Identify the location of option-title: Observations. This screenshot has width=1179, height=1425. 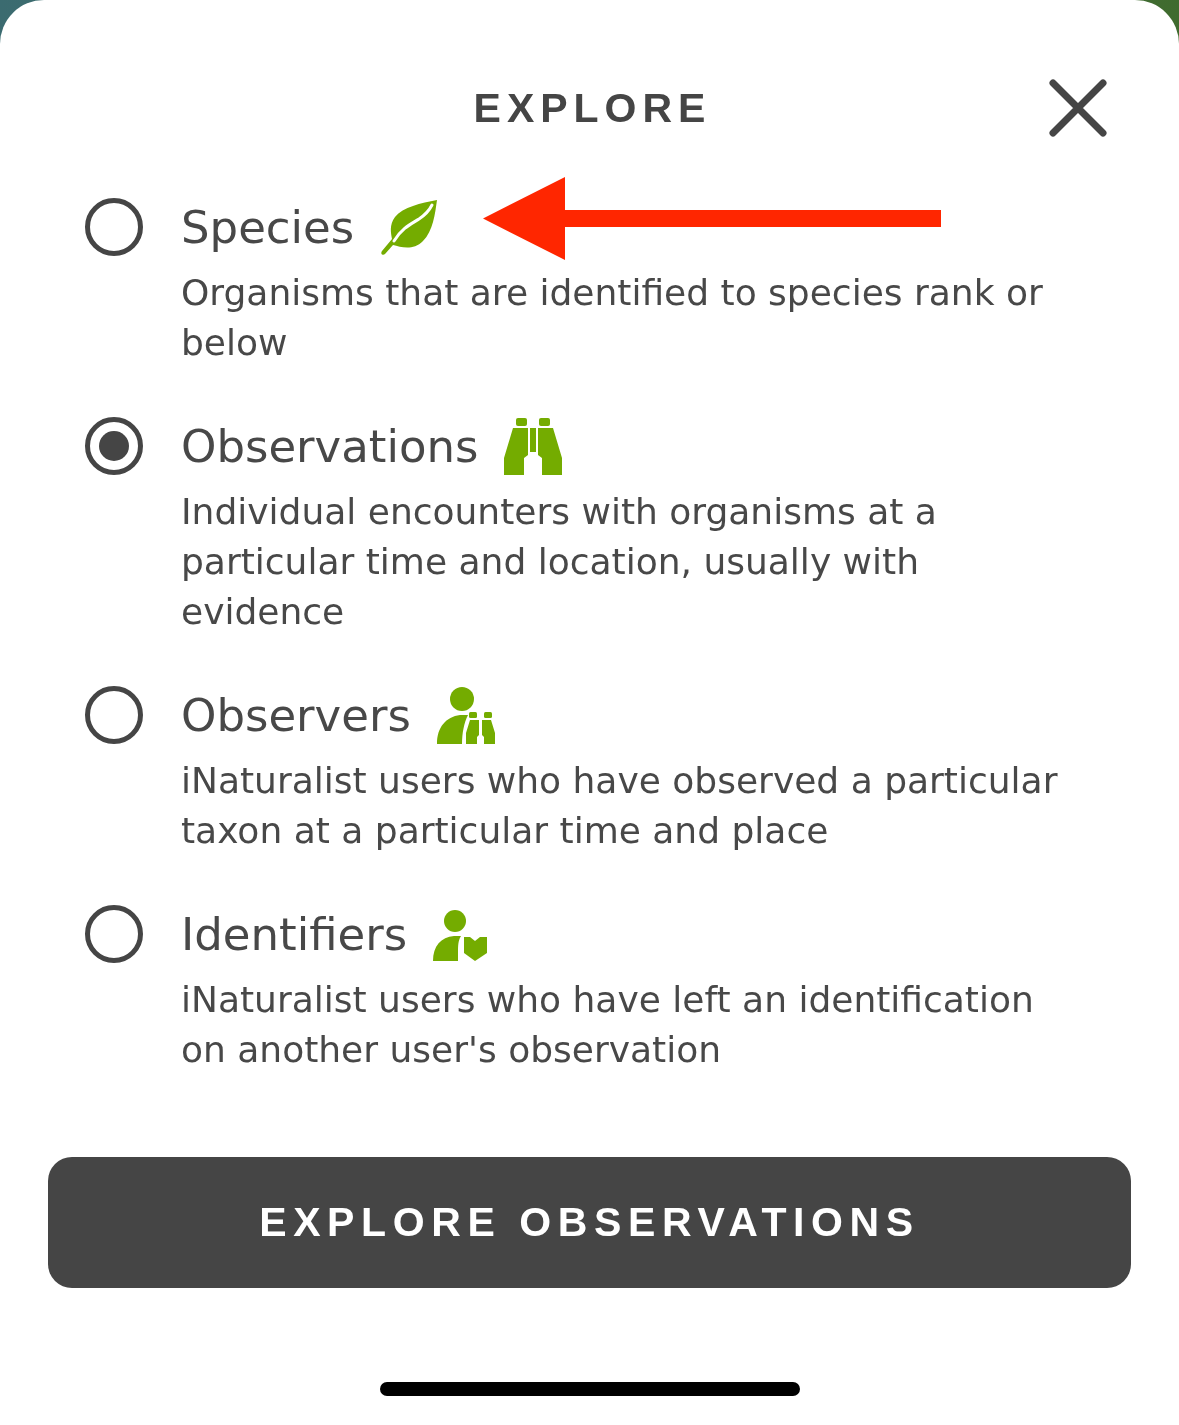
(330, 447).